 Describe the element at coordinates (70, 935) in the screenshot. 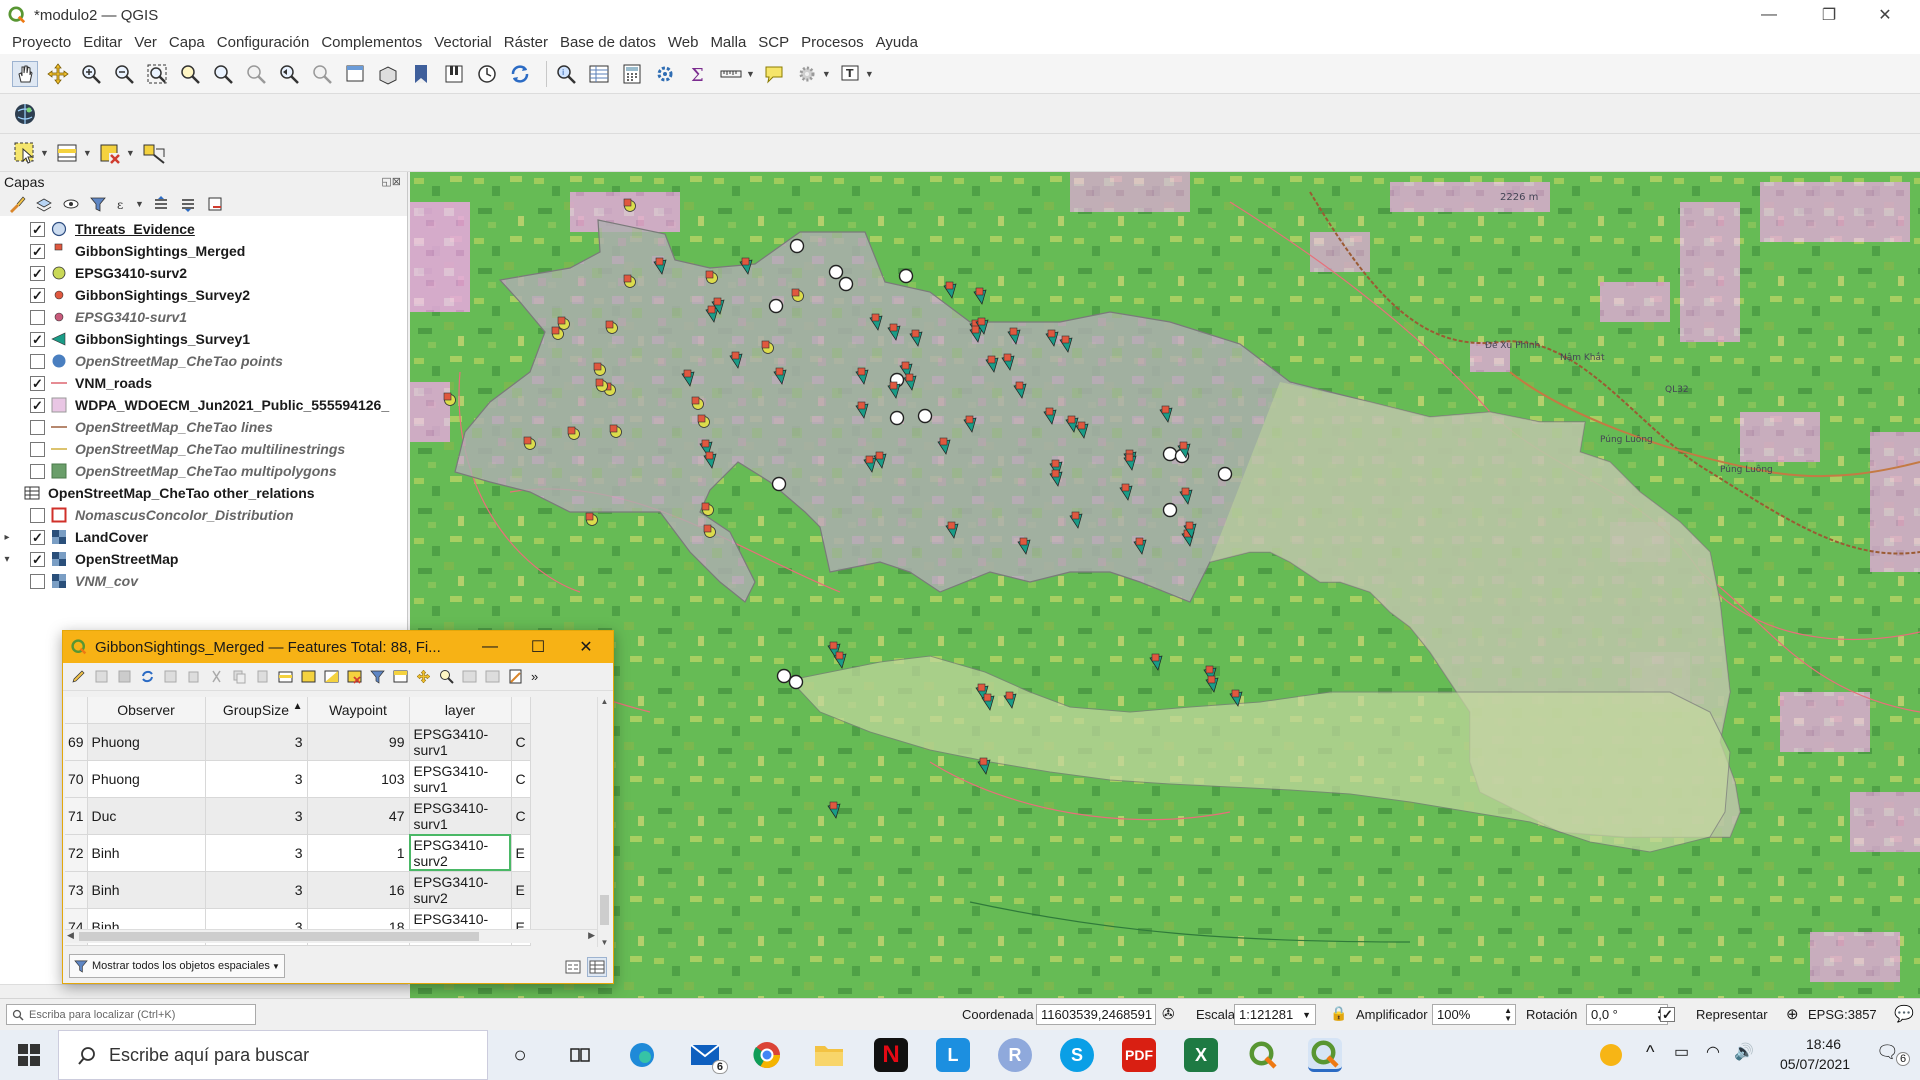

I see `scroll-left-icon: ◀` at that location.